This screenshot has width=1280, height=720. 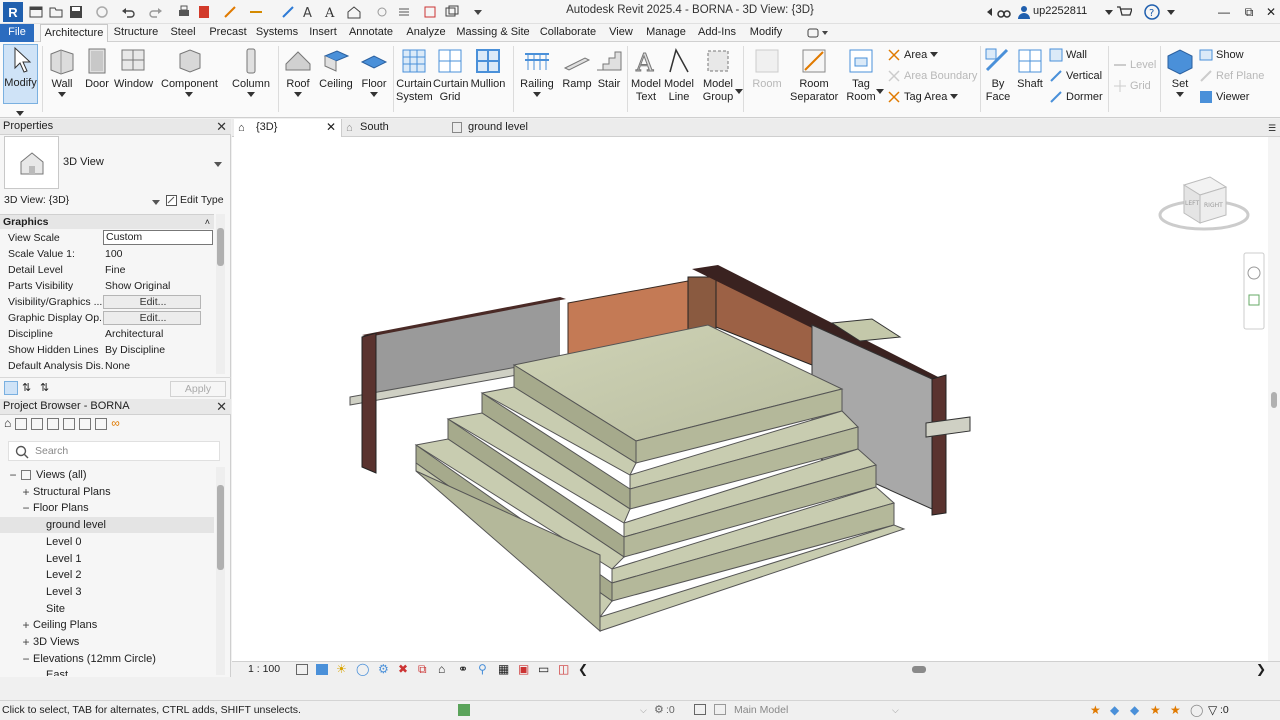 What do you see at coordinates (441, 669) in the screenshot?
I see `lock-3d-view-icon: ⌂` at bounding box center [441, 669].